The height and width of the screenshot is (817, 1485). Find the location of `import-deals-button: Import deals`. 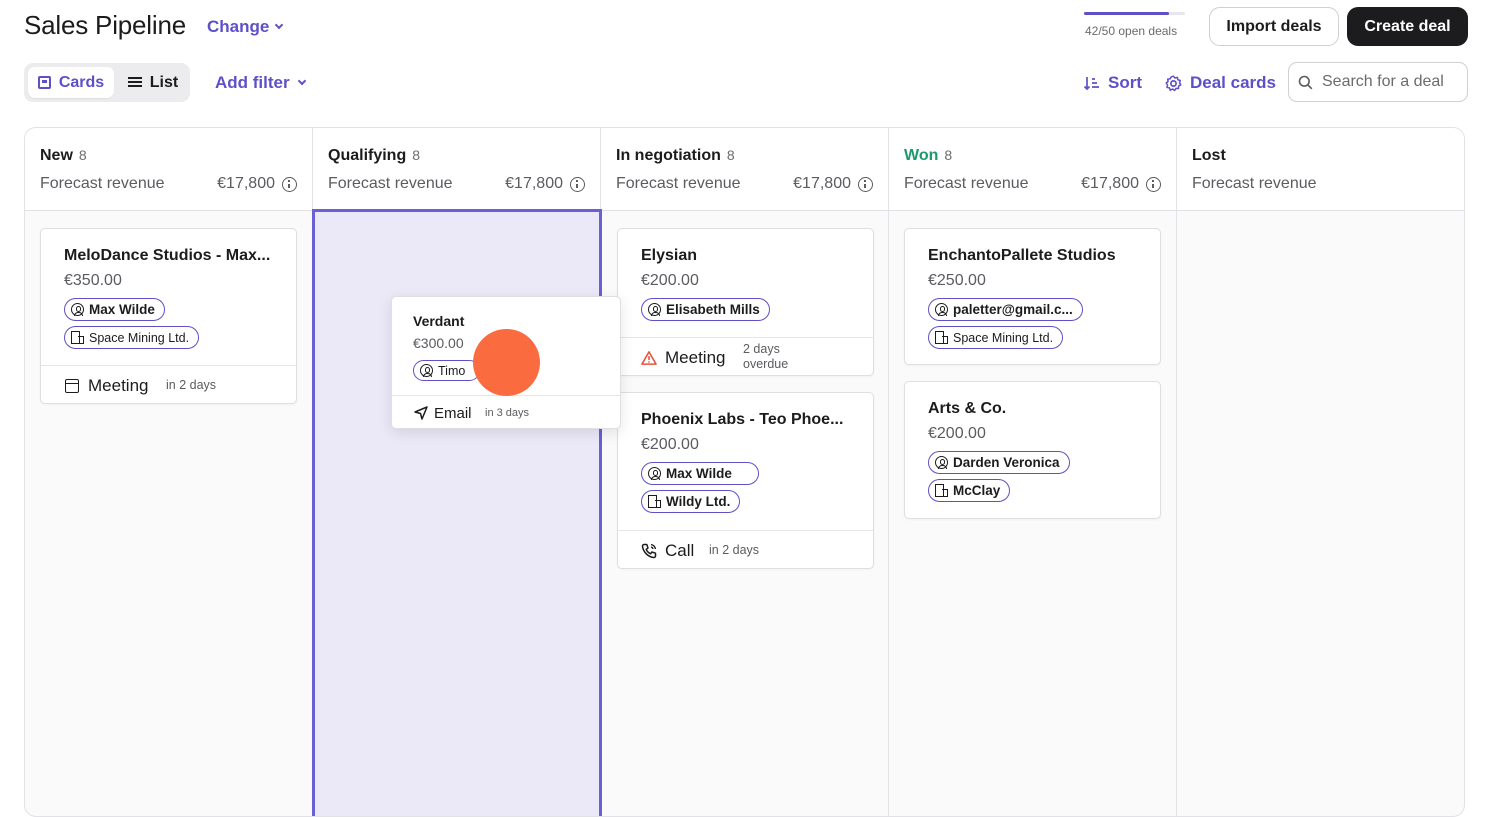

import-deals-button: Import deals is located at coordinates (1274, 26).